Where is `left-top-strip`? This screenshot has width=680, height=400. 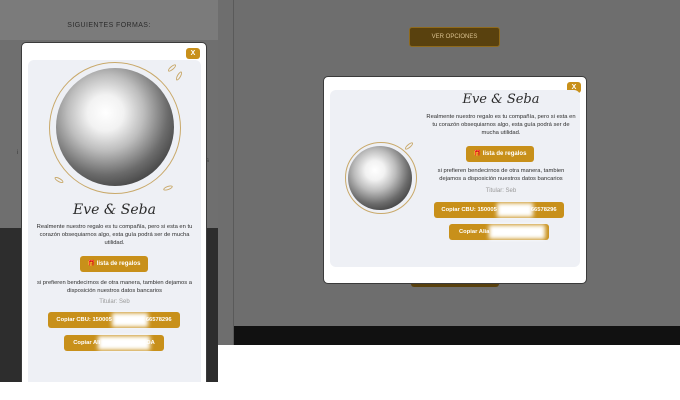
left-top-strip is located at coordinates (109, 20).